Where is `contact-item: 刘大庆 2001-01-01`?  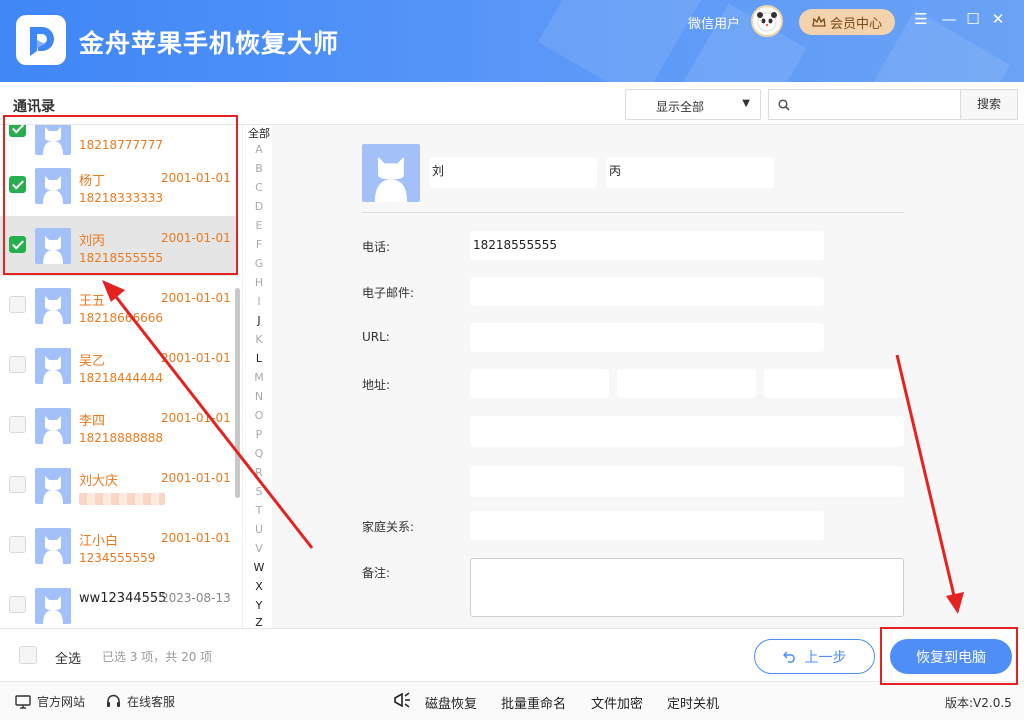
contact-item: 刘大庆 2001-01-01 is located at coordinates (118, 486).